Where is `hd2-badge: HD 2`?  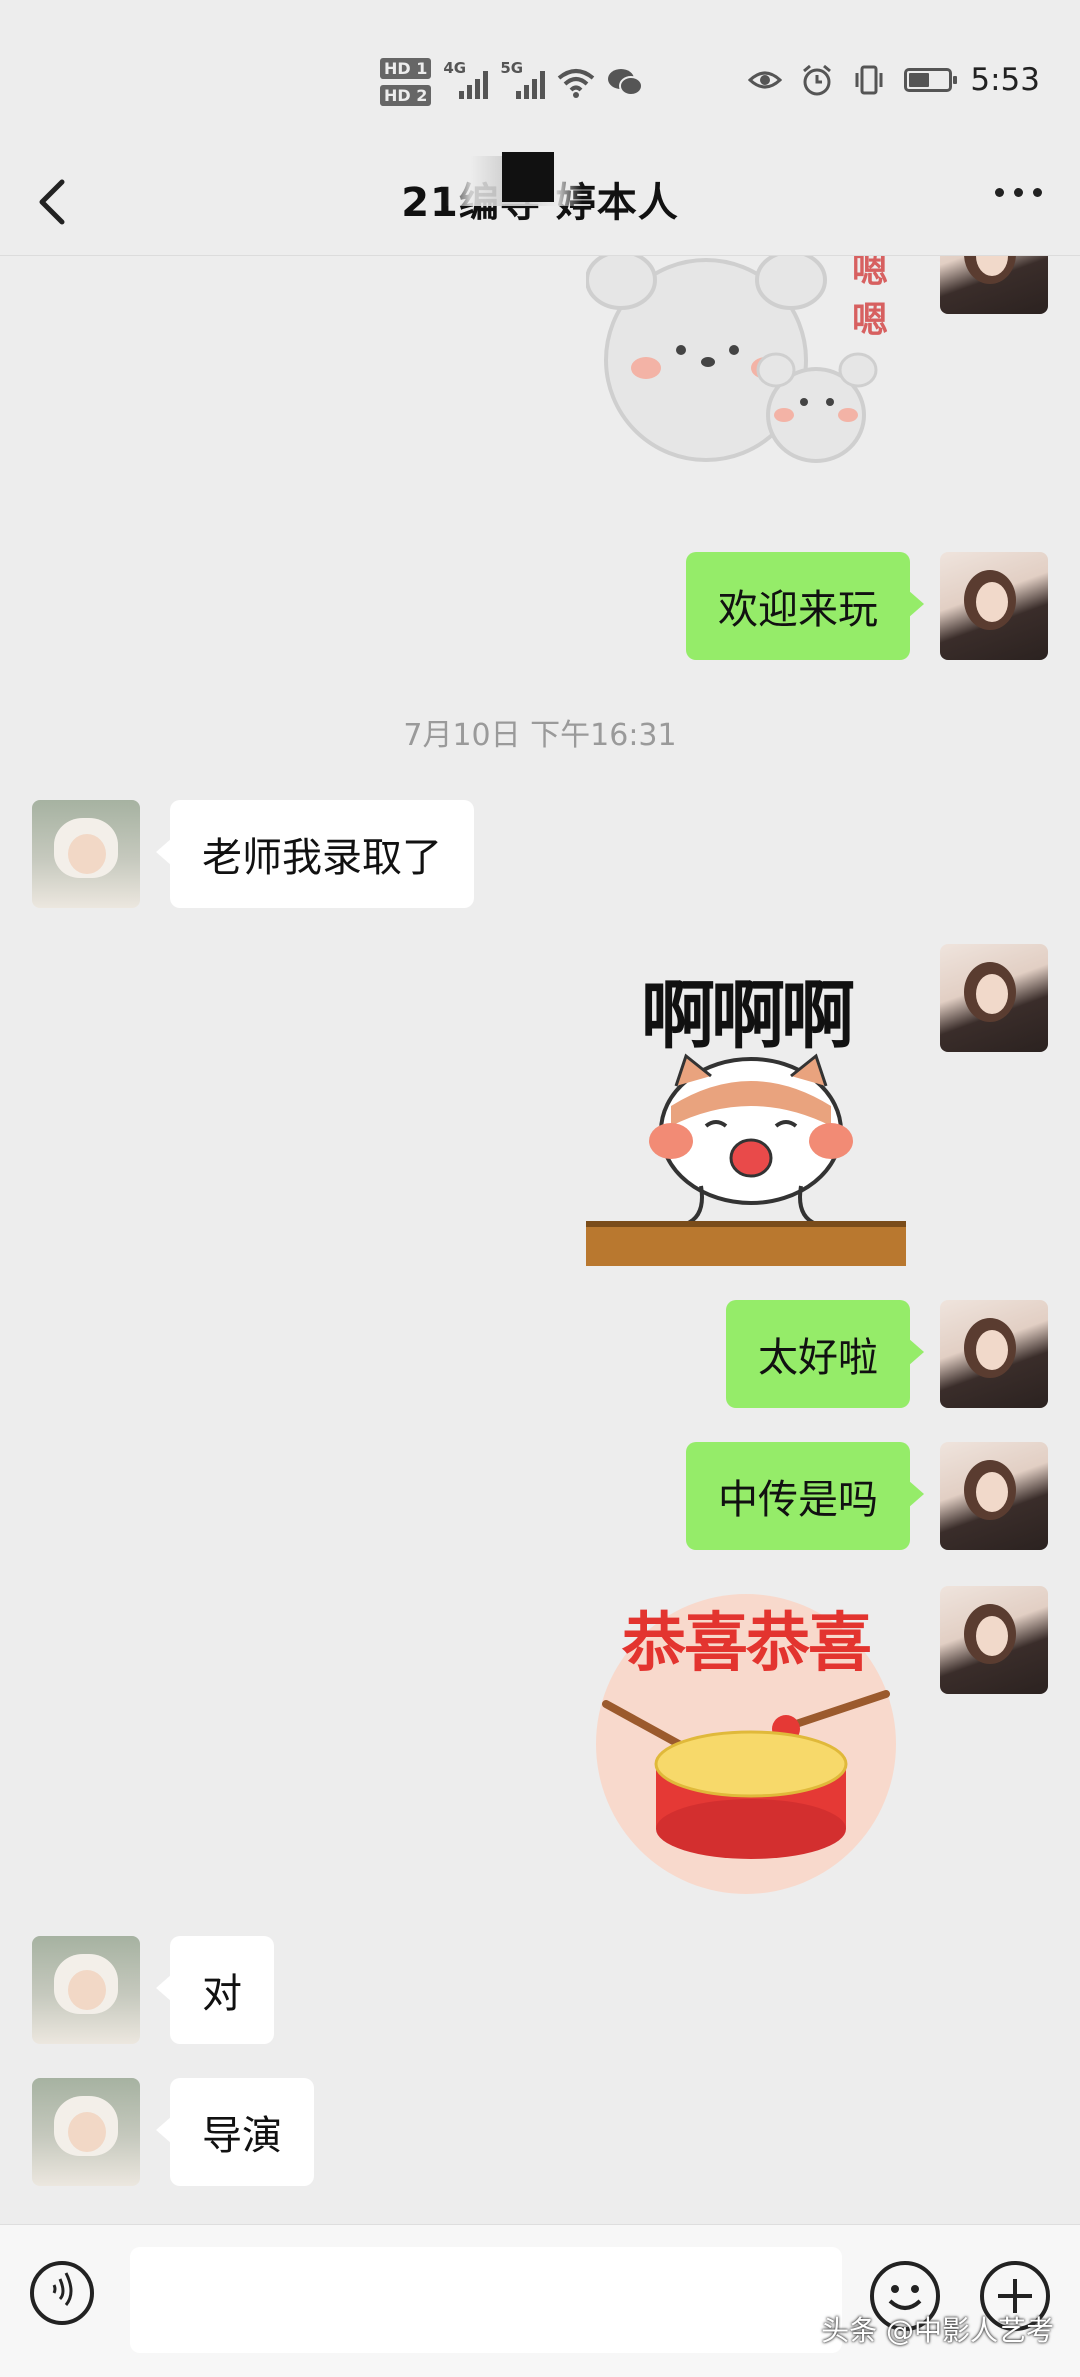
hd2-badge: HD 2 is located at coordinates (406, 95).